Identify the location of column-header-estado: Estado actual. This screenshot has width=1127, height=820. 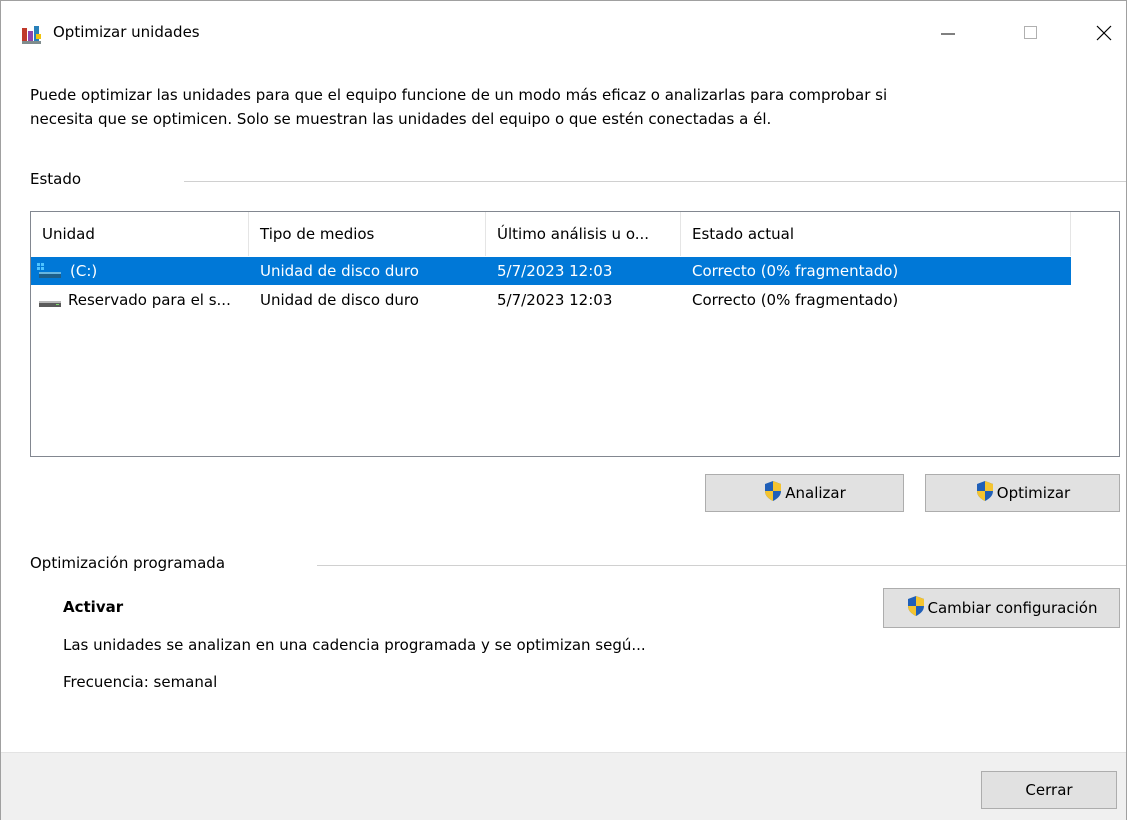
(876, 234).